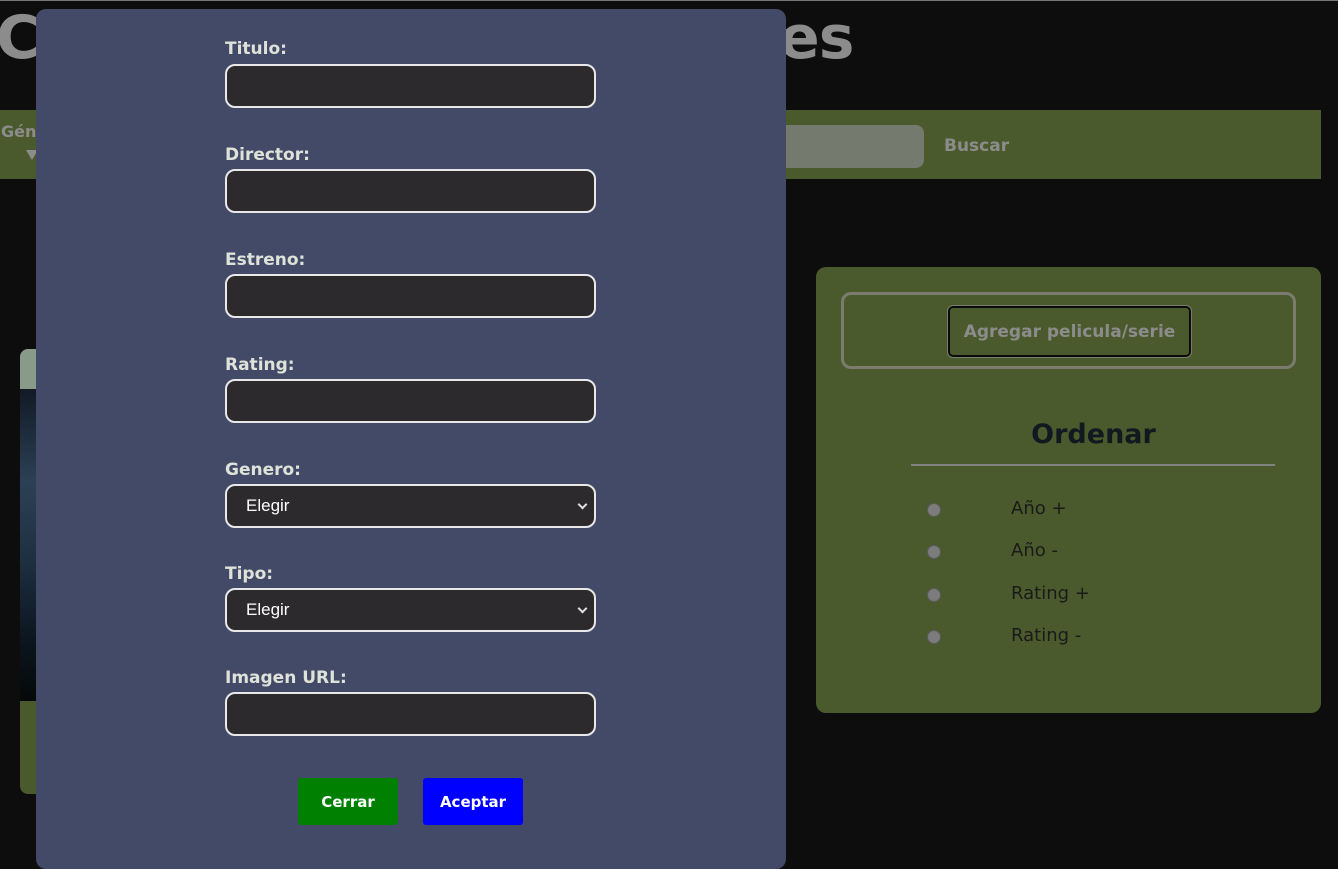 This screenshot has height=869, width=1338. Describe the element at coordinates (1039, 508) in the screenshot. I see `sort-option-label: Año +` at that location.